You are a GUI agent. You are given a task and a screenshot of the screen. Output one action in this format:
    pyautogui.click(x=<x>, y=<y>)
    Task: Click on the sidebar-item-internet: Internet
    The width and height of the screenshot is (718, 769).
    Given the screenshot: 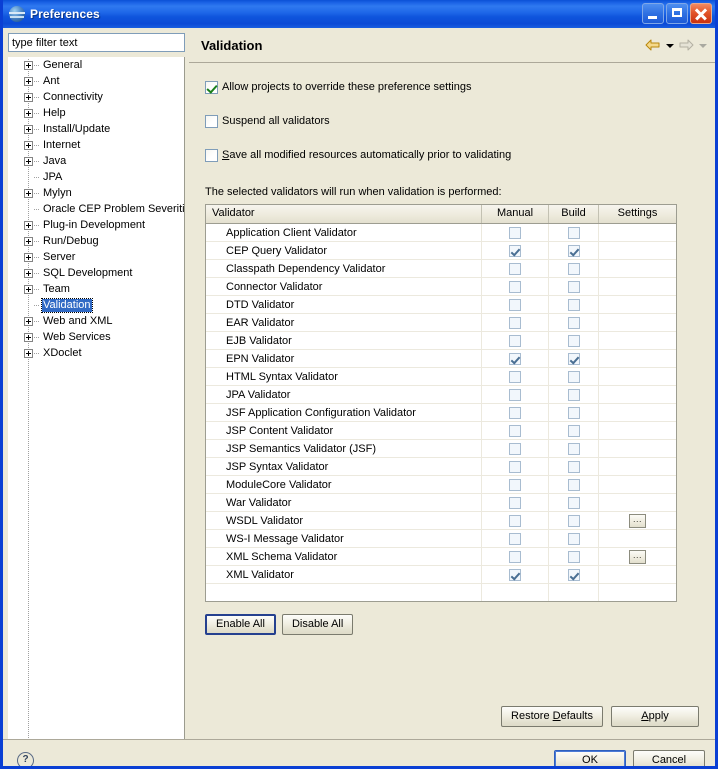 What is the action you would take?
    pyautogui.click(x=96, y=145)
    